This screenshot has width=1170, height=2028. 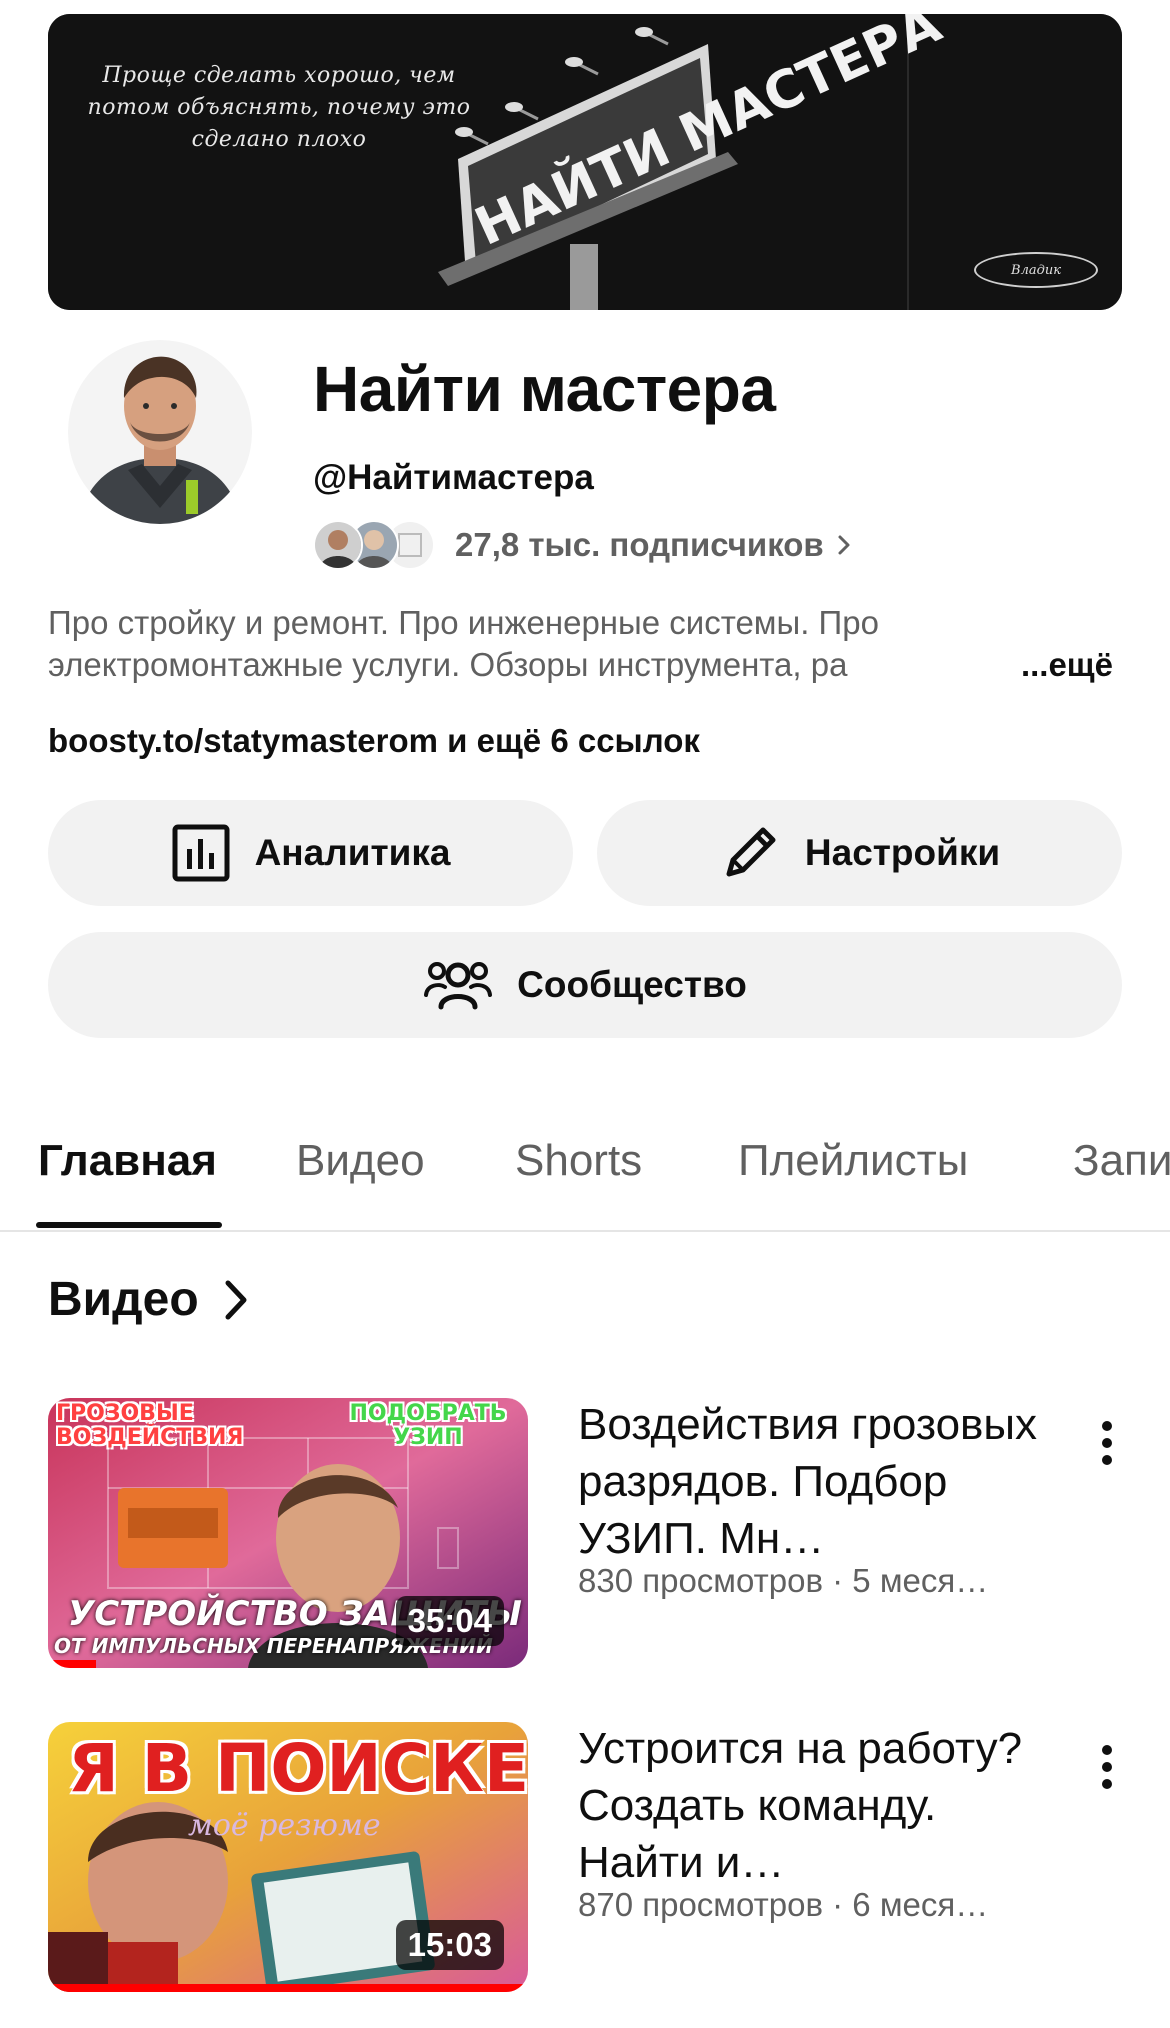 I want to click on subscribers-row: 27,8 тыс. подписчиков, so click(x=583, y=545).